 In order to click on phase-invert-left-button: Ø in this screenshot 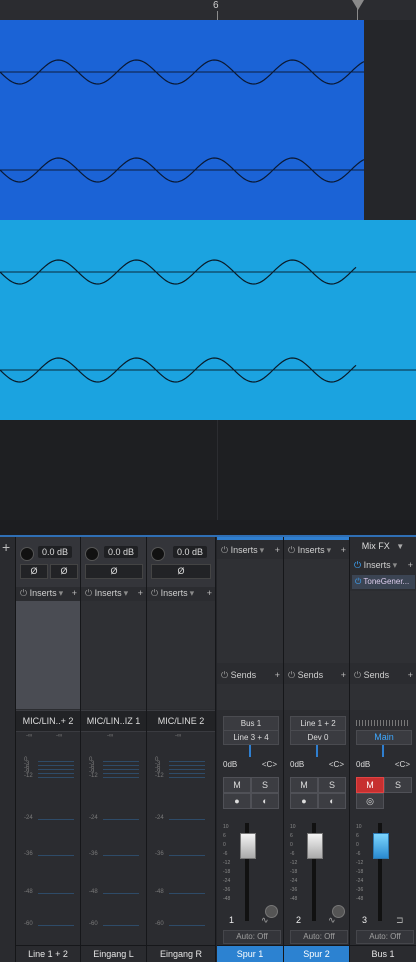, I will do `click(34, 571)`.